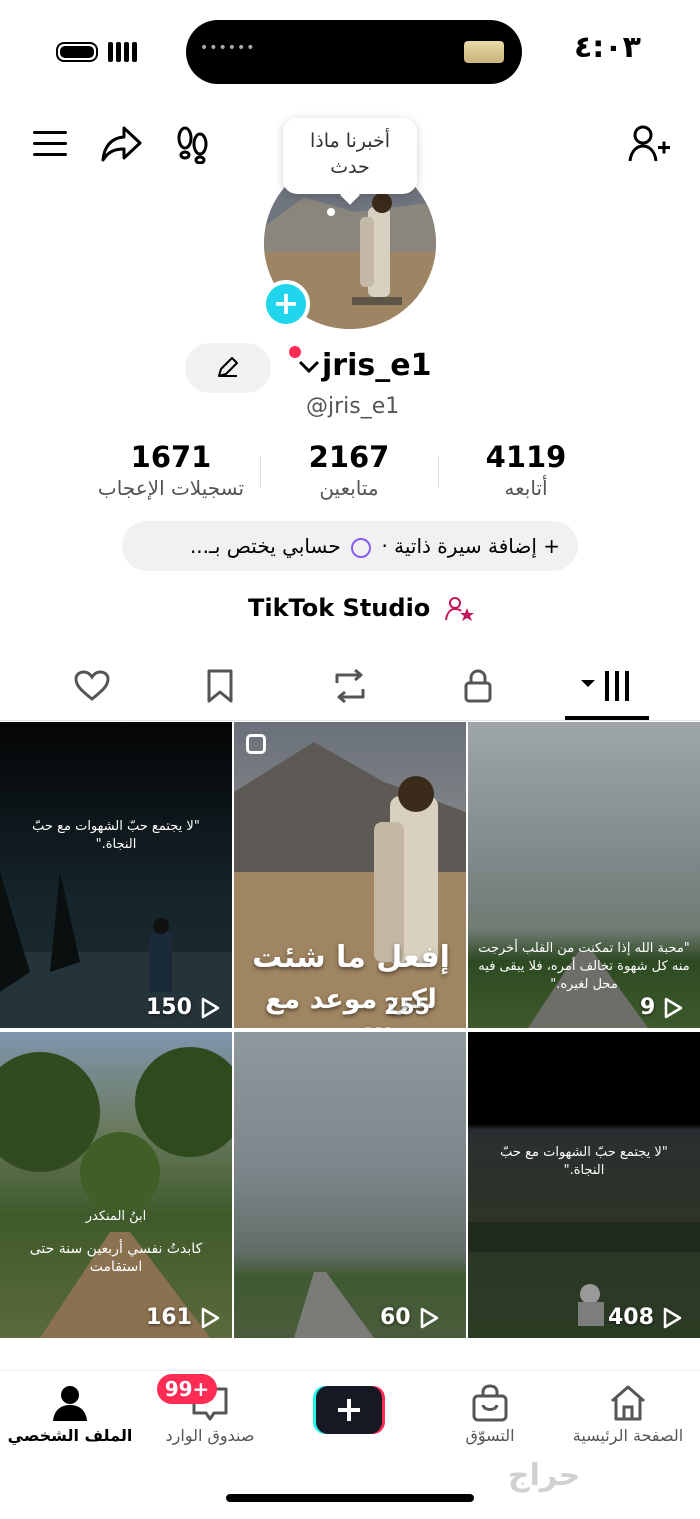  I want to click on tab-reposts, so click(350, 686).